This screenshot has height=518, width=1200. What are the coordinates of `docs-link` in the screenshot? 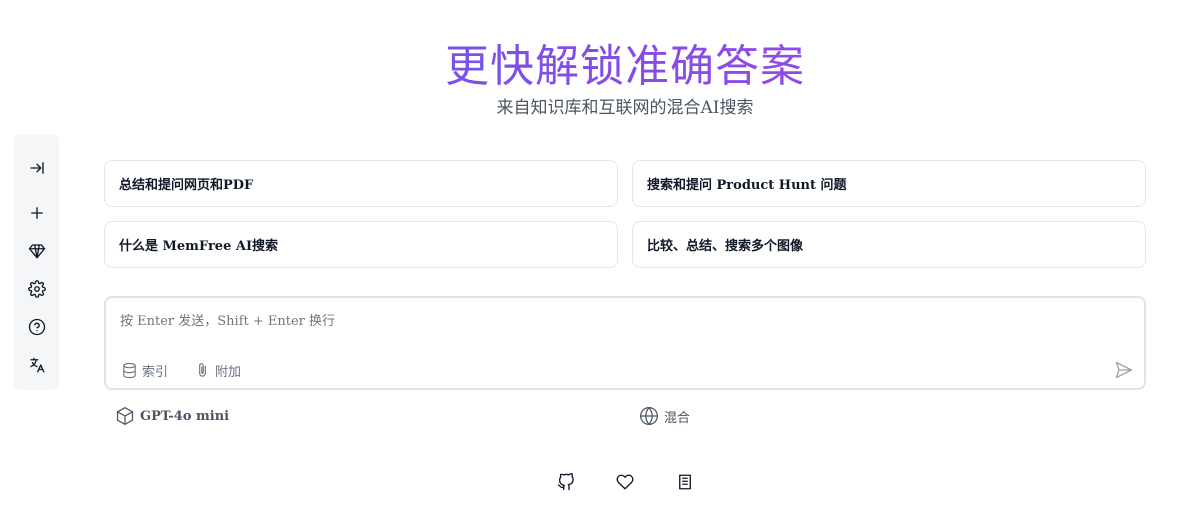 It's located at (685, 482).